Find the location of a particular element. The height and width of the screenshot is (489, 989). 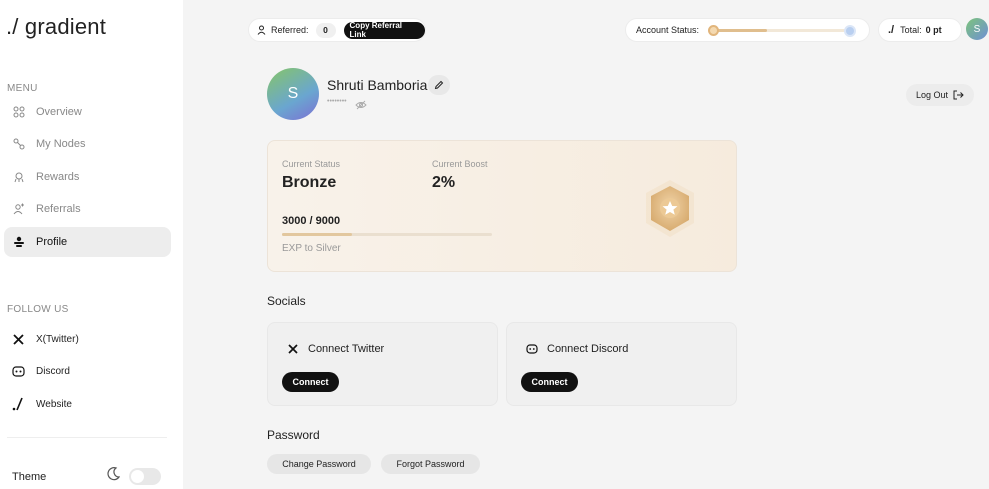

discord-card-title: Connect Discord is located at coordinates (576, 349).